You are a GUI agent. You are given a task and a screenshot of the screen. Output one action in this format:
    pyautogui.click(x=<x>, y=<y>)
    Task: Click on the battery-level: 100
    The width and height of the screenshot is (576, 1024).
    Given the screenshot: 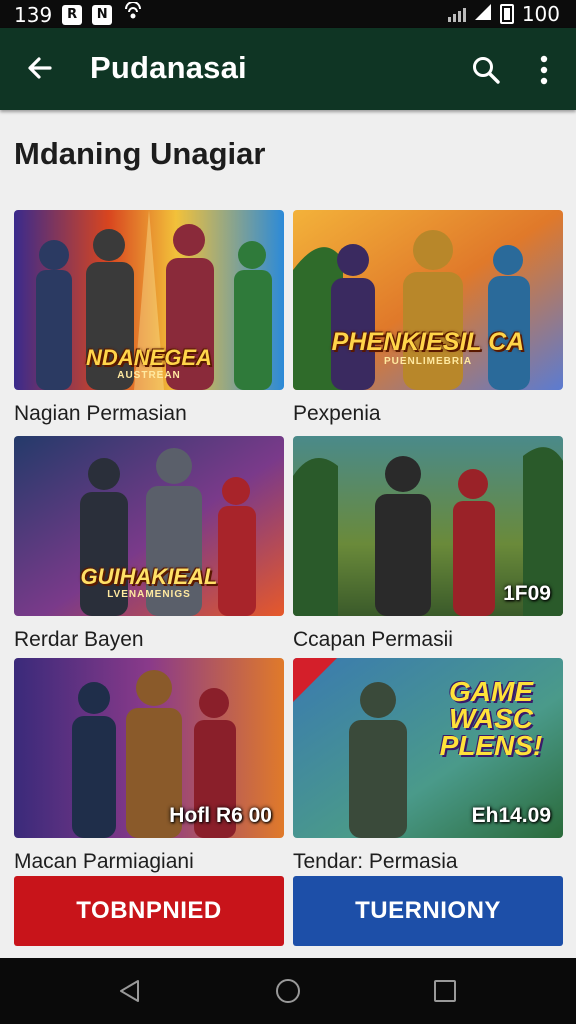 What is the action you would take?
    pyautogui.click(x=540, y=14)
    